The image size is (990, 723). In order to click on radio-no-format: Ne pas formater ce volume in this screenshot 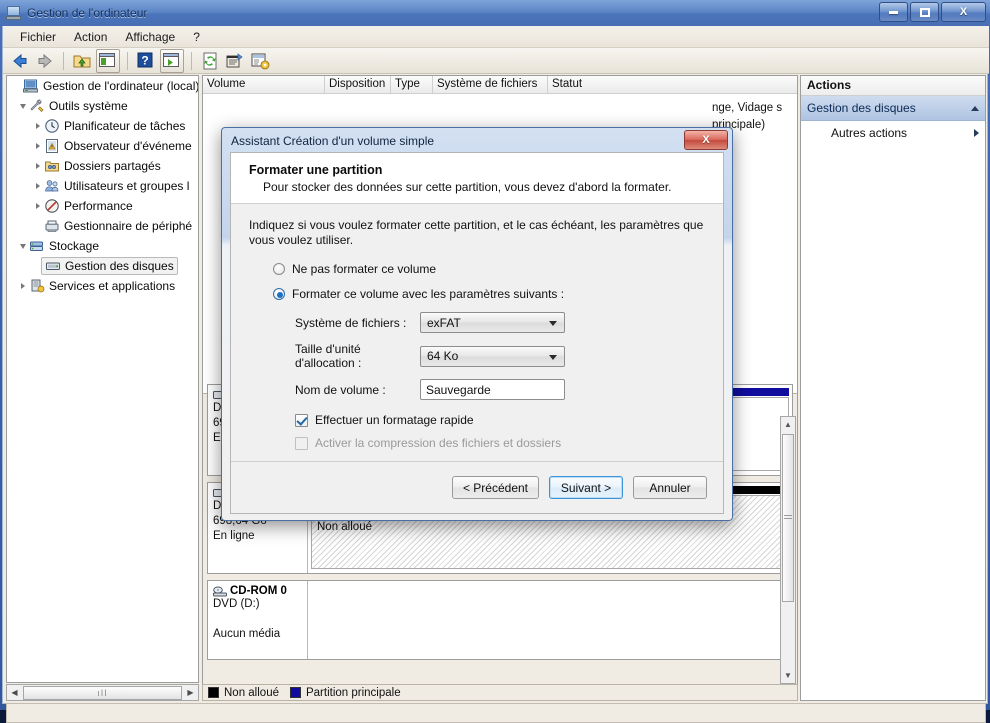, I will do `click(490, 269)`.